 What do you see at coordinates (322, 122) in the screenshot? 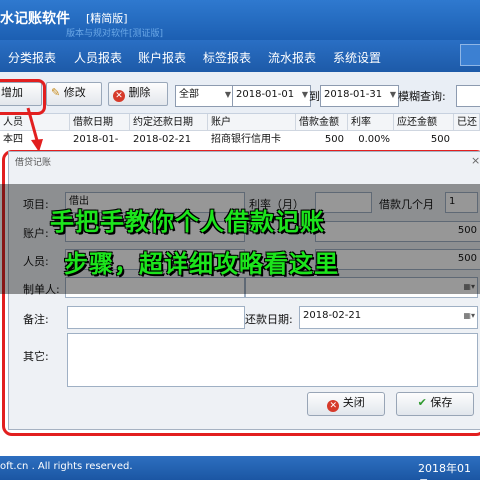
I see `column-header: 借款金额` at bounding box center [322, 122].